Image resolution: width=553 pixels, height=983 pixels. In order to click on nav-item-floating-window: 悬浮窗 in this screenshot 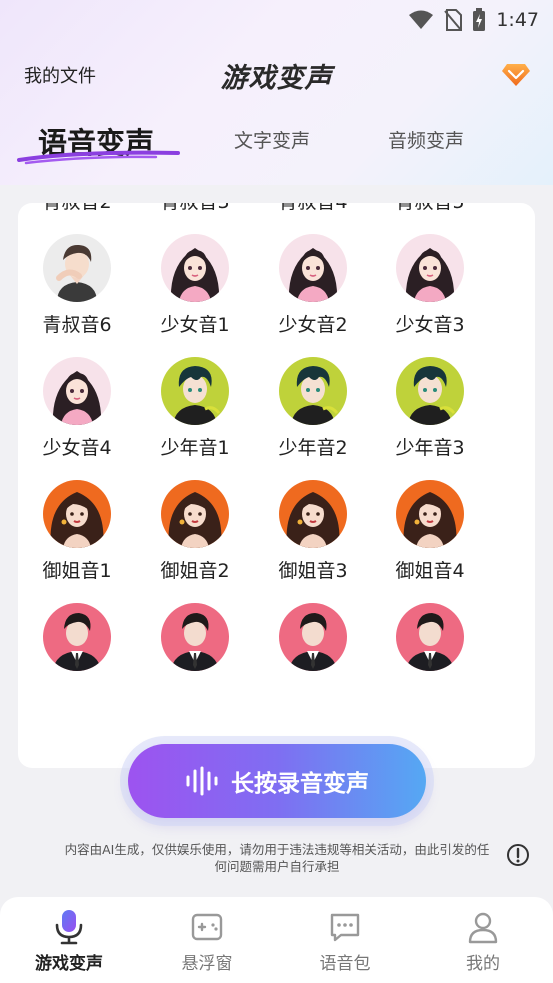, I will do `click(207, 940)`.